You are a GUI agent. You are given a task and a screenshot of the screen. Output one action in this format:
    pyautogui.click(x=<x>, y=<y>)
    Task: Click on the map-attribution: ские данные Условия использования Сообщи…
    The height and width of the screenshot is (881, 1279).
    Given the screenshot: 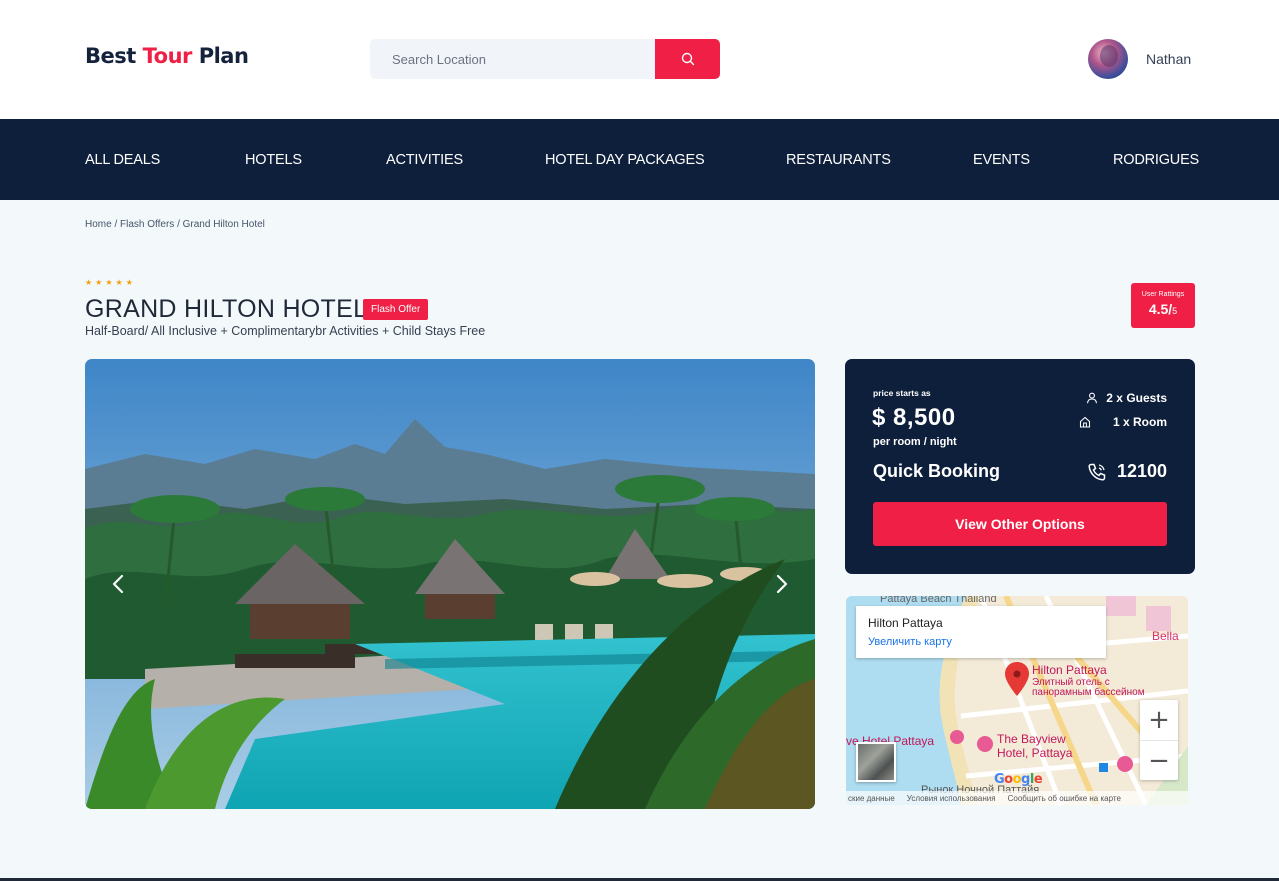 What is the action you would take?
    pyautogui.click(x=1017, y=798)
    